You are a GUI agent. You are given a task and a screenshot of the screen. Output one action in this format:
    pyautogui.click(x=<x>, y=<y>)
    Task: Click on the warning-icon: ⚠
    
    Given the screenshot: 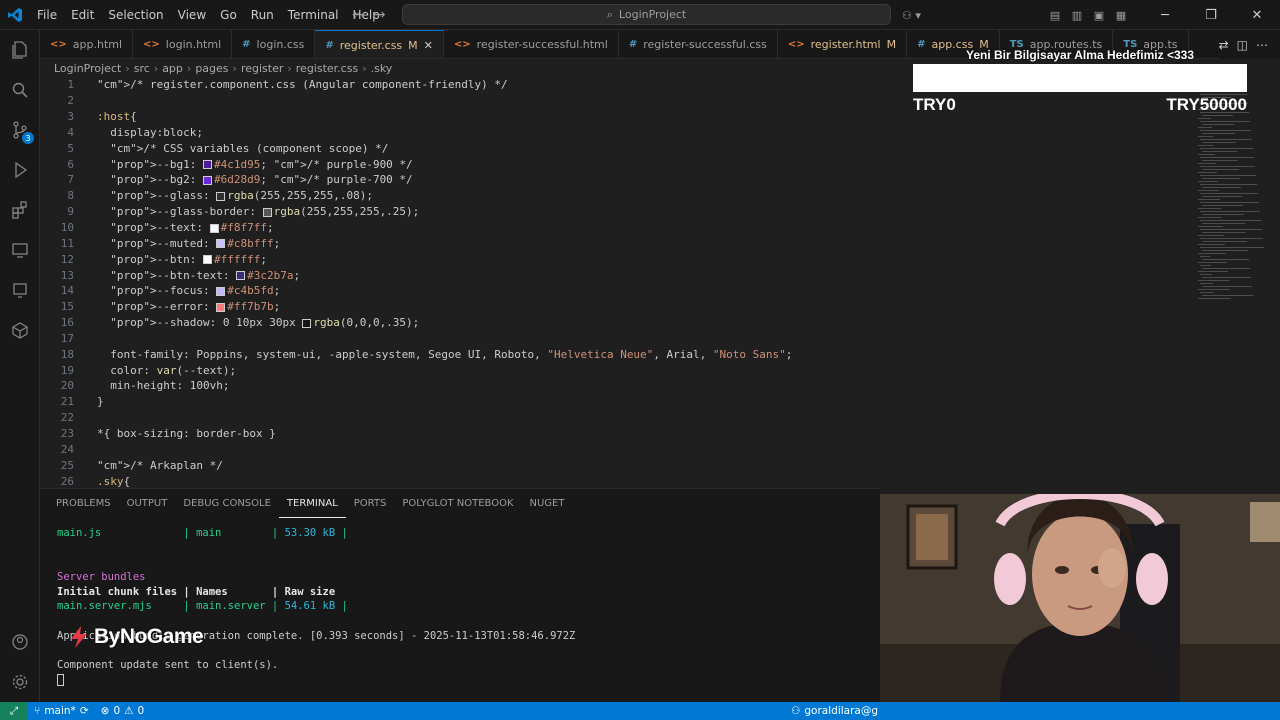 What is the action you would take?
    pyautogui.click(x=129, y=711)
    